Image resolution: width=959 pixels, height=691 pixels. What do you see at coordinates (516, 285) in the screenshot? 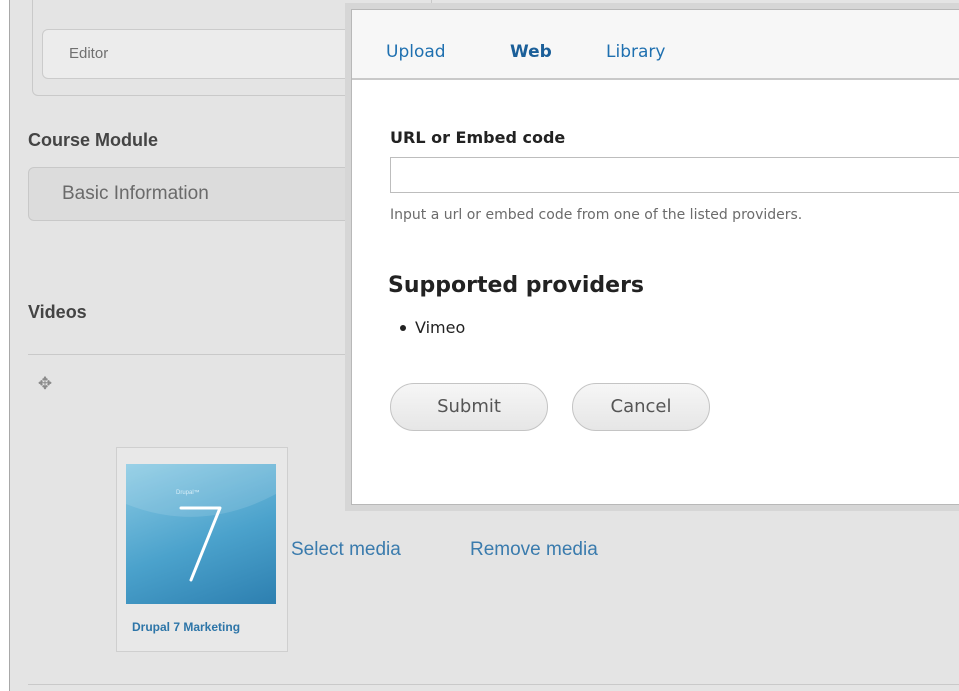
I see `providers-heading: Supported providers` at bounding box center [516, 285].